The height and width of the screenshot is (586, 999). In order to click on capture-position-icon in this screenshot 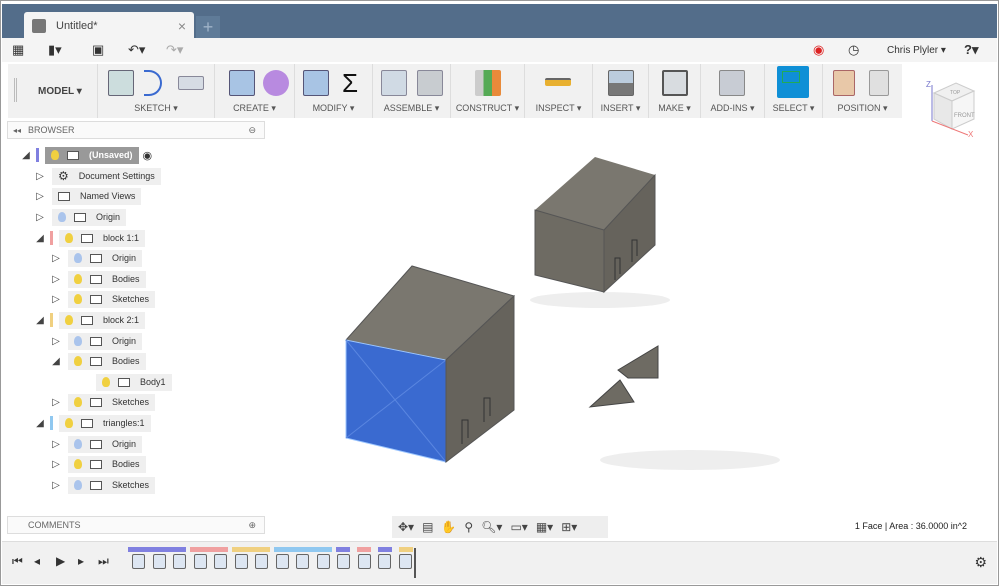, I will do `click(844, 83)`.